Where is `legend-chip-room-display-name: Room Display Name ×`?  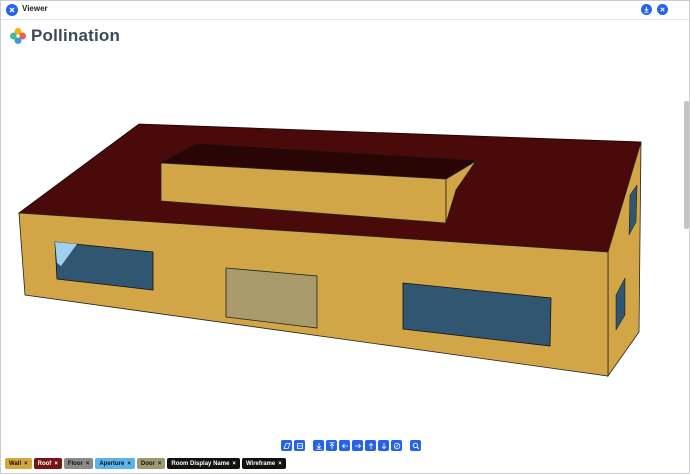 legend-chip-room-display-name: Room Display Name × is located at coordinates (203, 463).